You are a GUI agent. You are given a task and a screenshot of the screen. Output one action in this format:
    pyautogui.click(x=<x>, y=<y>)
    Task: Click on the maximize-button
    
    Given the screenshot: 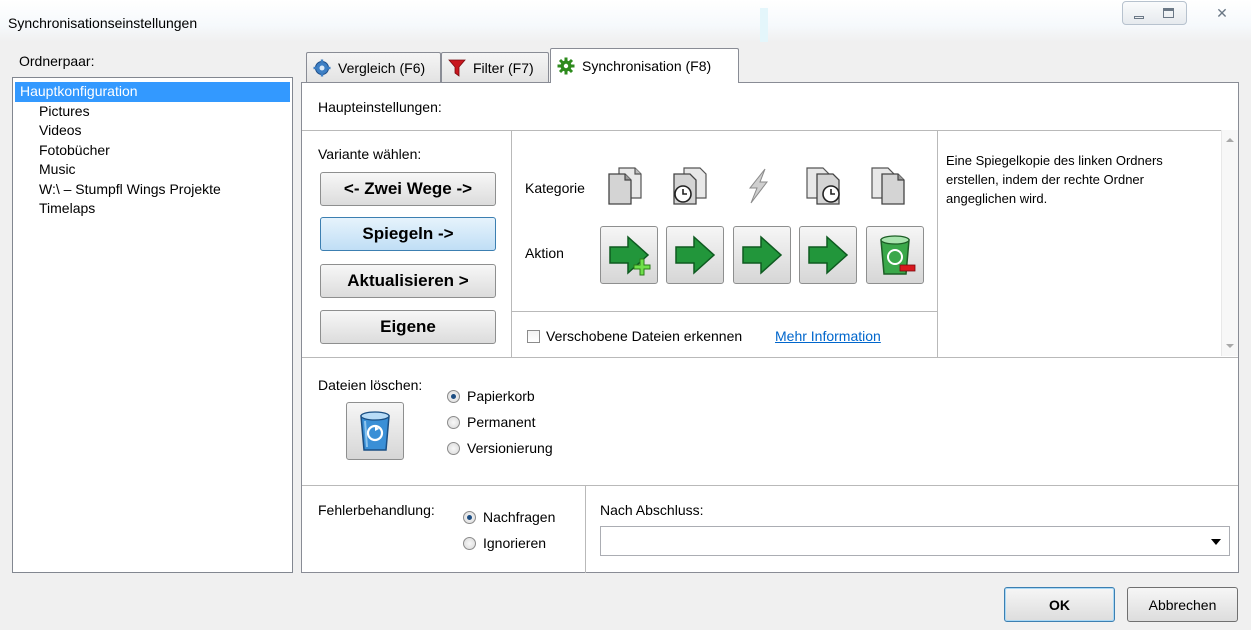 What is the action you would take?
    pyautogui.click(x=1168, y=13)
    